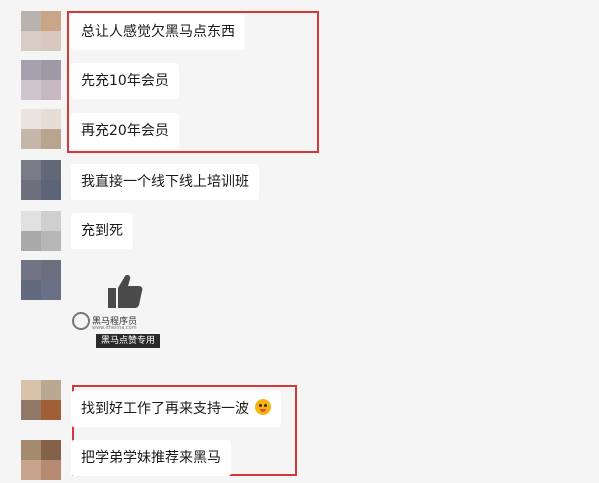 This screenshot has width=599, height=483. What do you see at coordinates (114, 328) in the screenshot?
I see `brand-logo-url: www.itheima.com` at bounding box center [114, 328].